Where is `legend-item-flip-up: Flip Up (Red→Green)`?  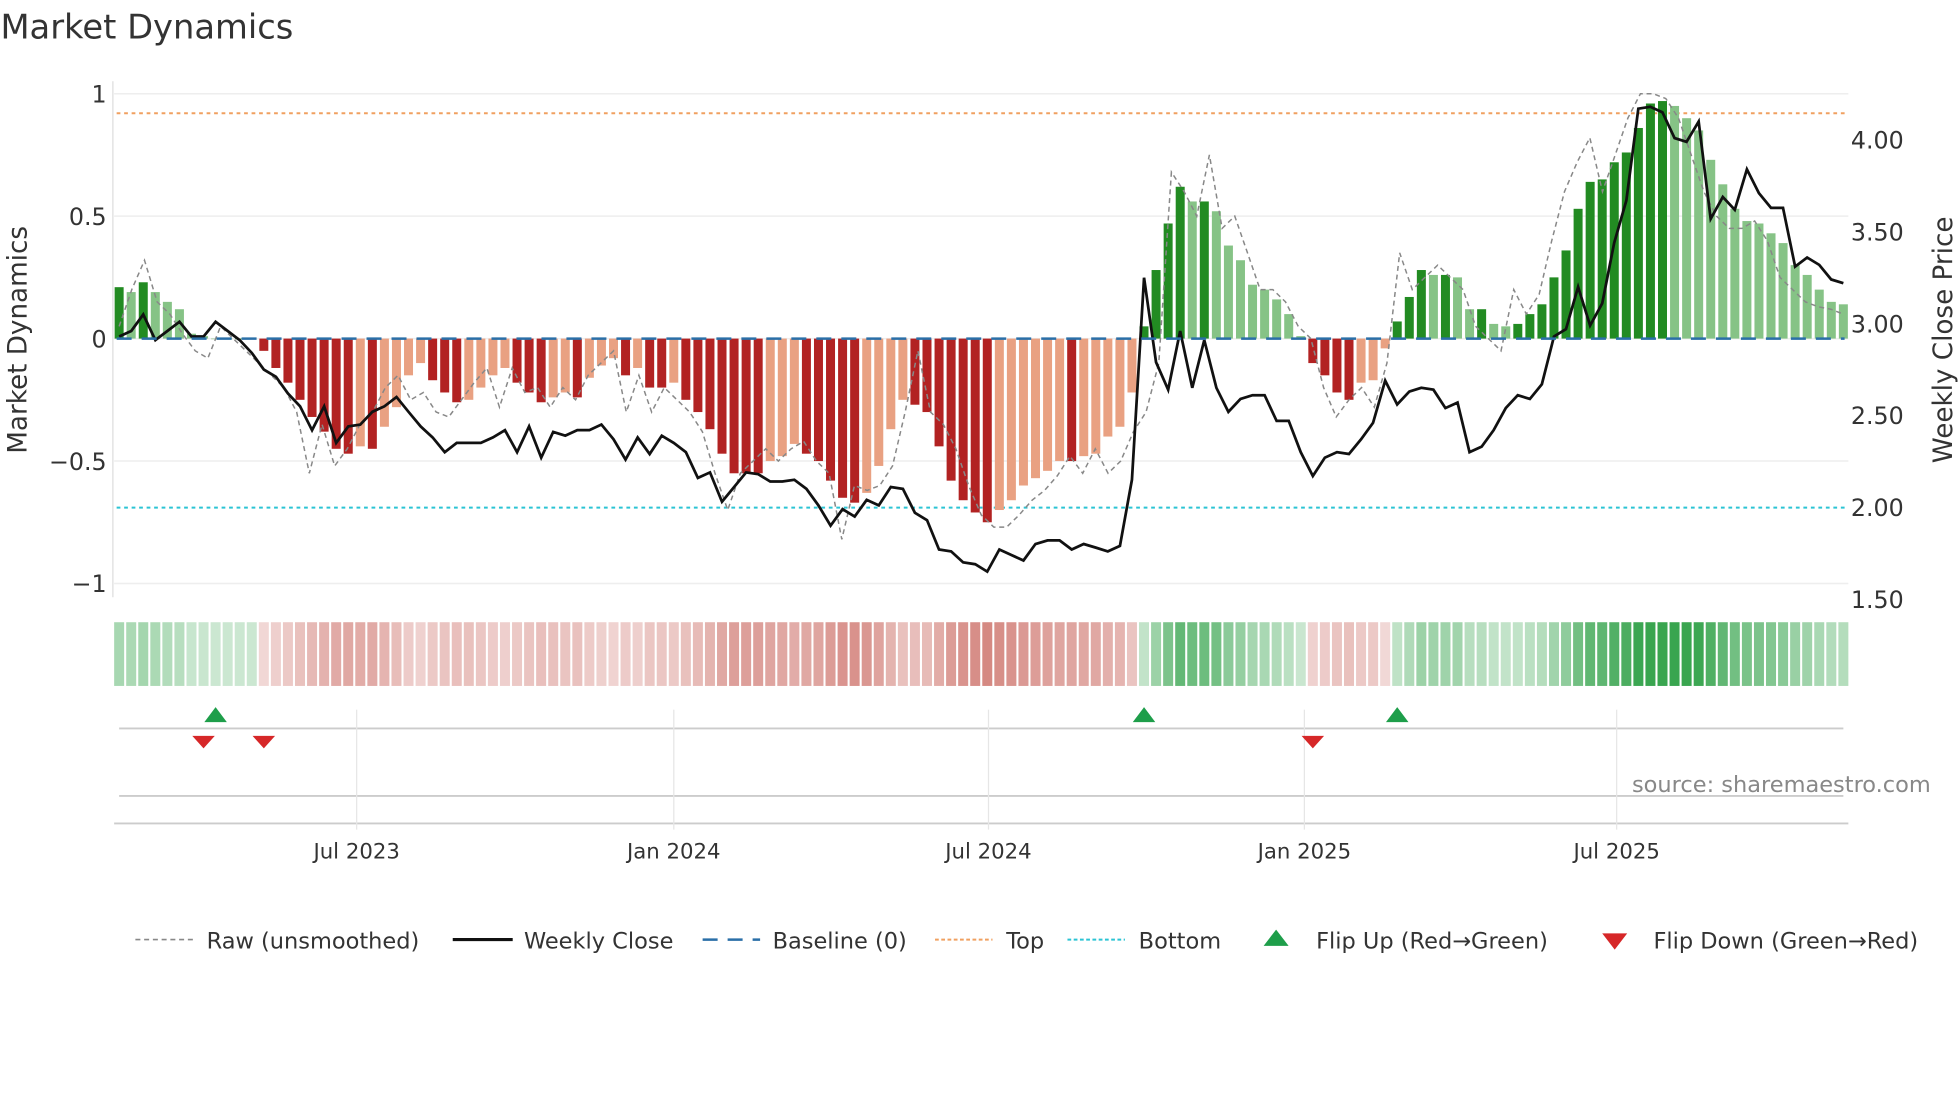 legend-item-flip-up: Flip Up (Red→Green) is located at coordinates (1405, 941).